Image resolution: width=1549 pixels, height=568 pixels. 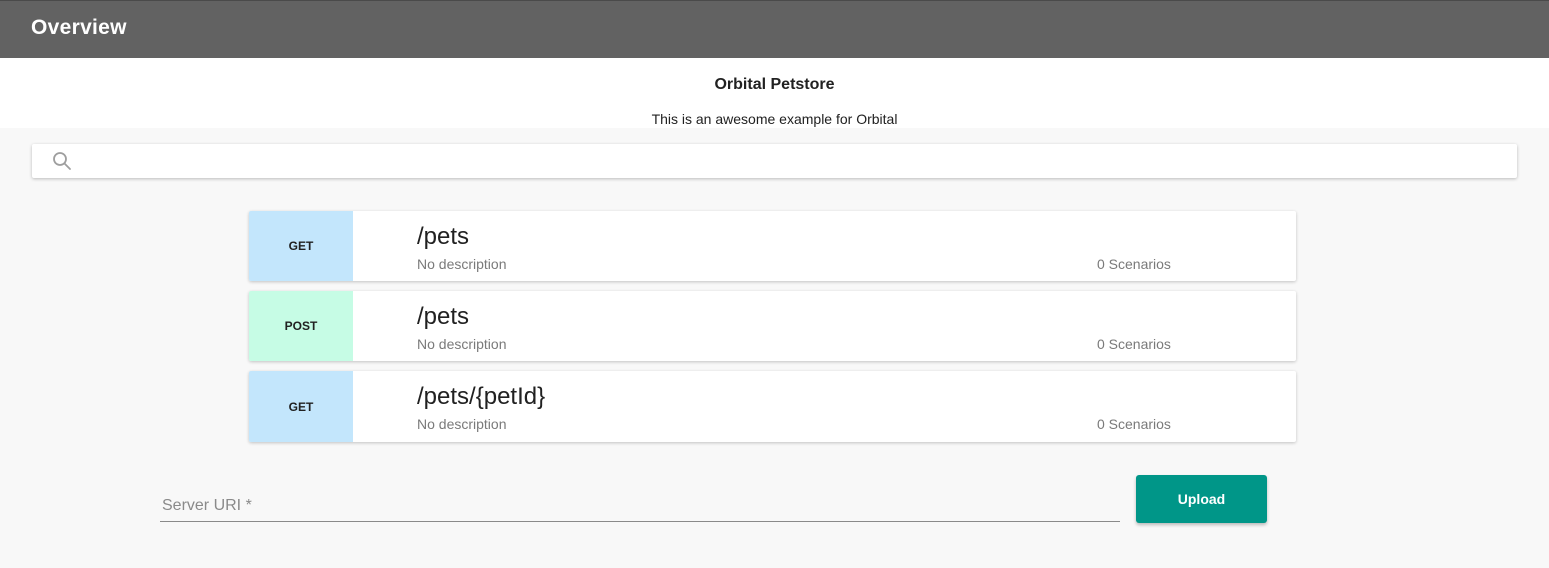 What do you see at coordinates (774, 119) in the screenshot?
I see `api-description: This is an awesome example for Orbital` at bounding box center [774, 119].